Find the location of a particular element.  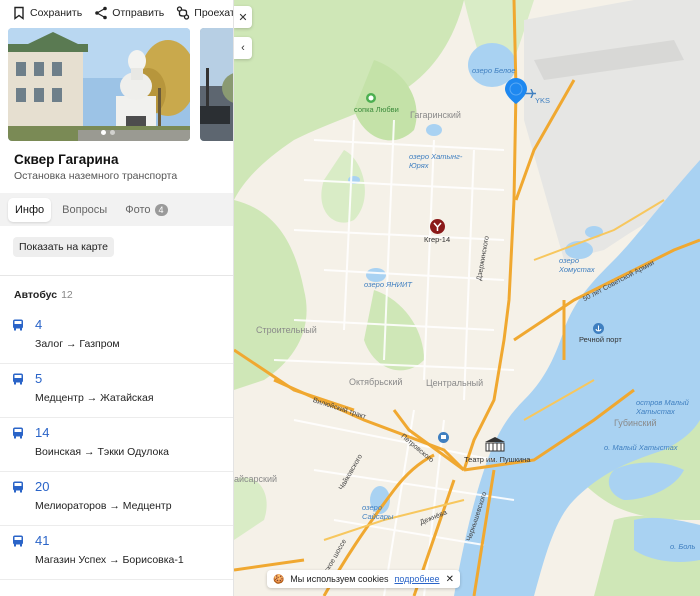

bus-route-item: 41 Магазин Успех → Борисовка-1 is located at coordinates (116, 553).